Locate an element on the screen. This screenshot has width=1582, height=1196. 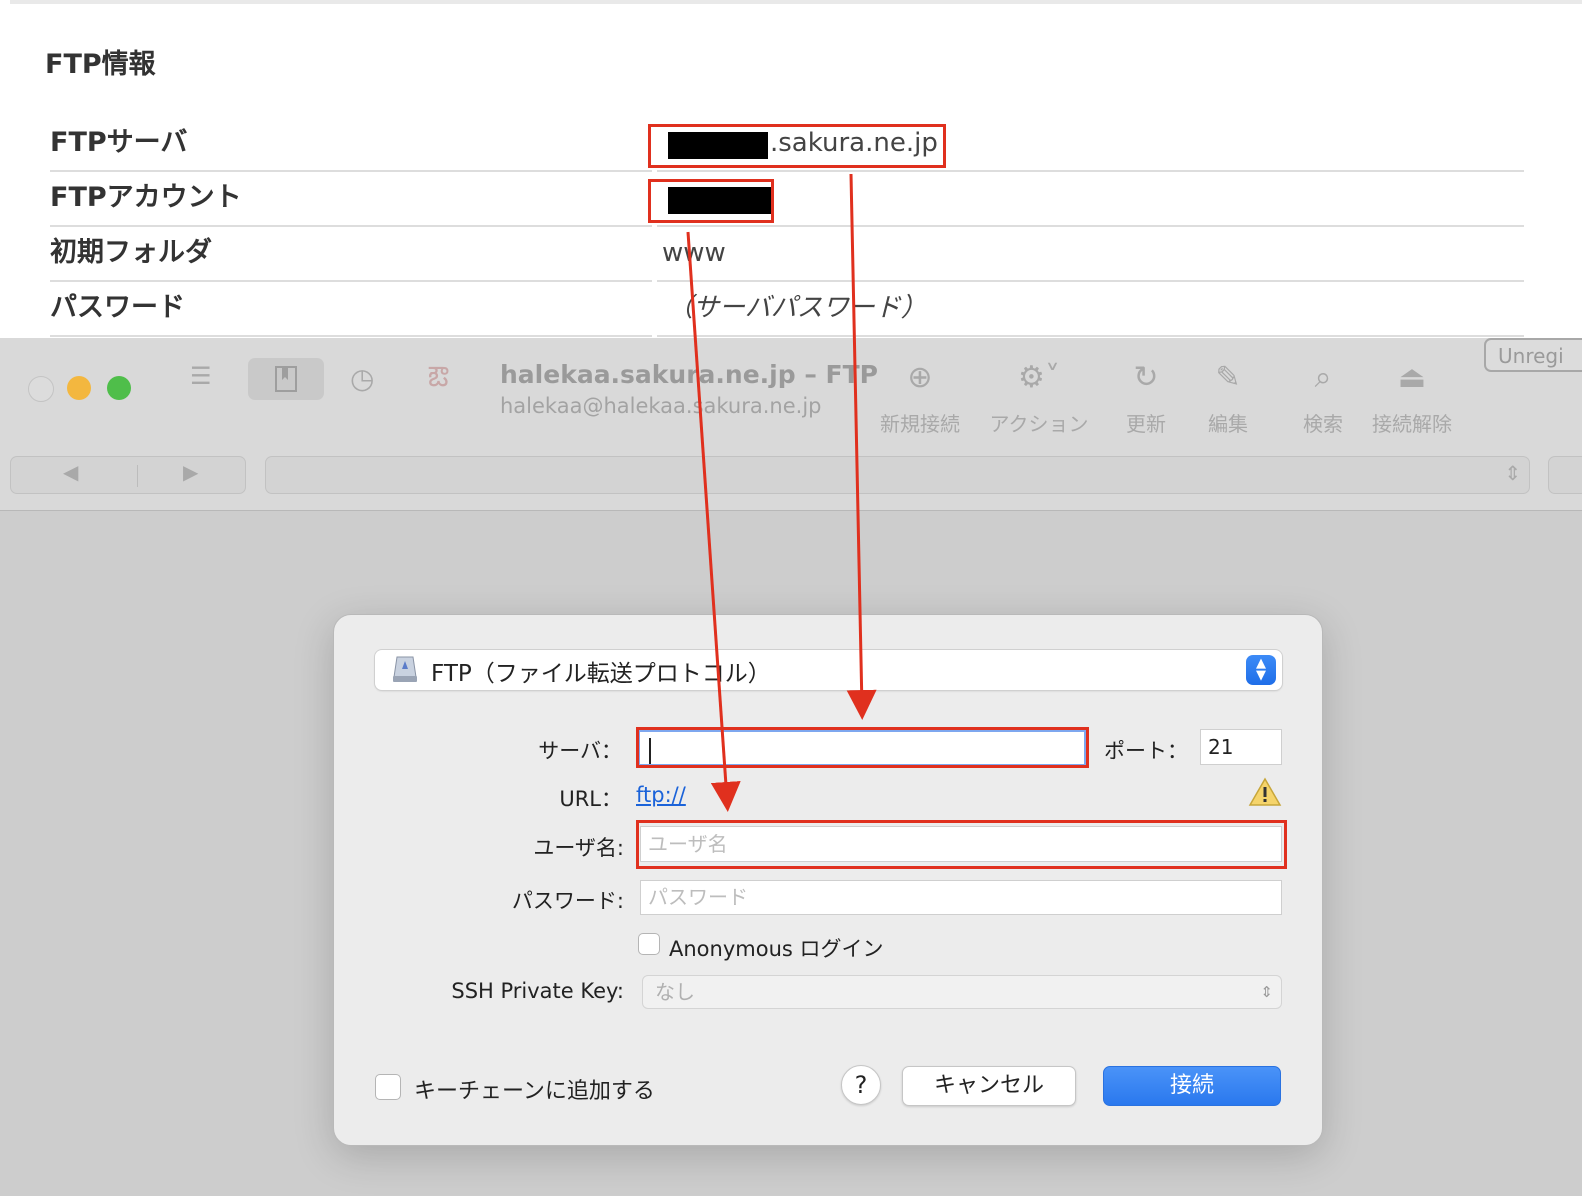
refresh-tool: ↻ 更新 is located at coordinates (1146, 397).